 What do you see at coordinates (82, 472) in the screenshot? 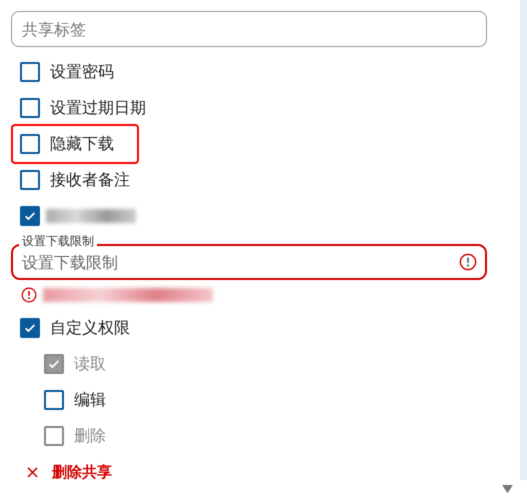
I see `delete-share-link: 删除共享` at bounding box center [82, 472].